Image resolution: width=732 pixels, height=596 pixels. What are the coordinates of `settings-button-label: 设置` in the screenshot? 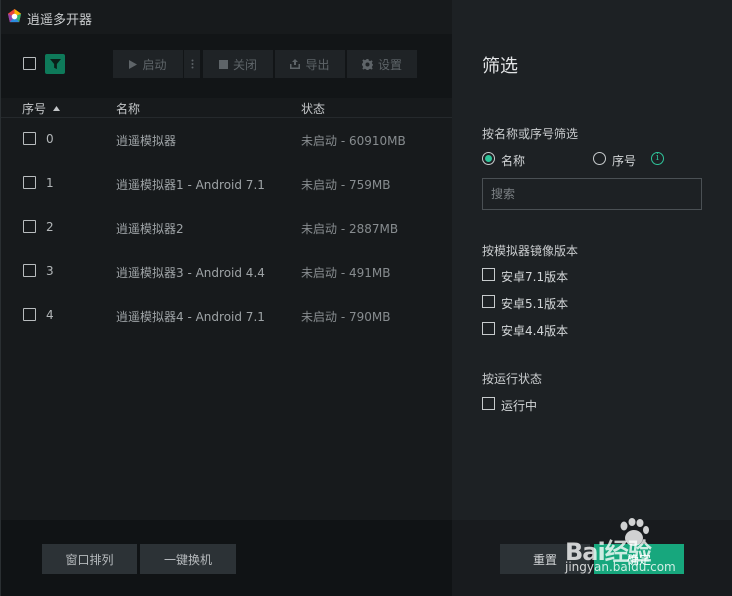 It's located at (389, 64).